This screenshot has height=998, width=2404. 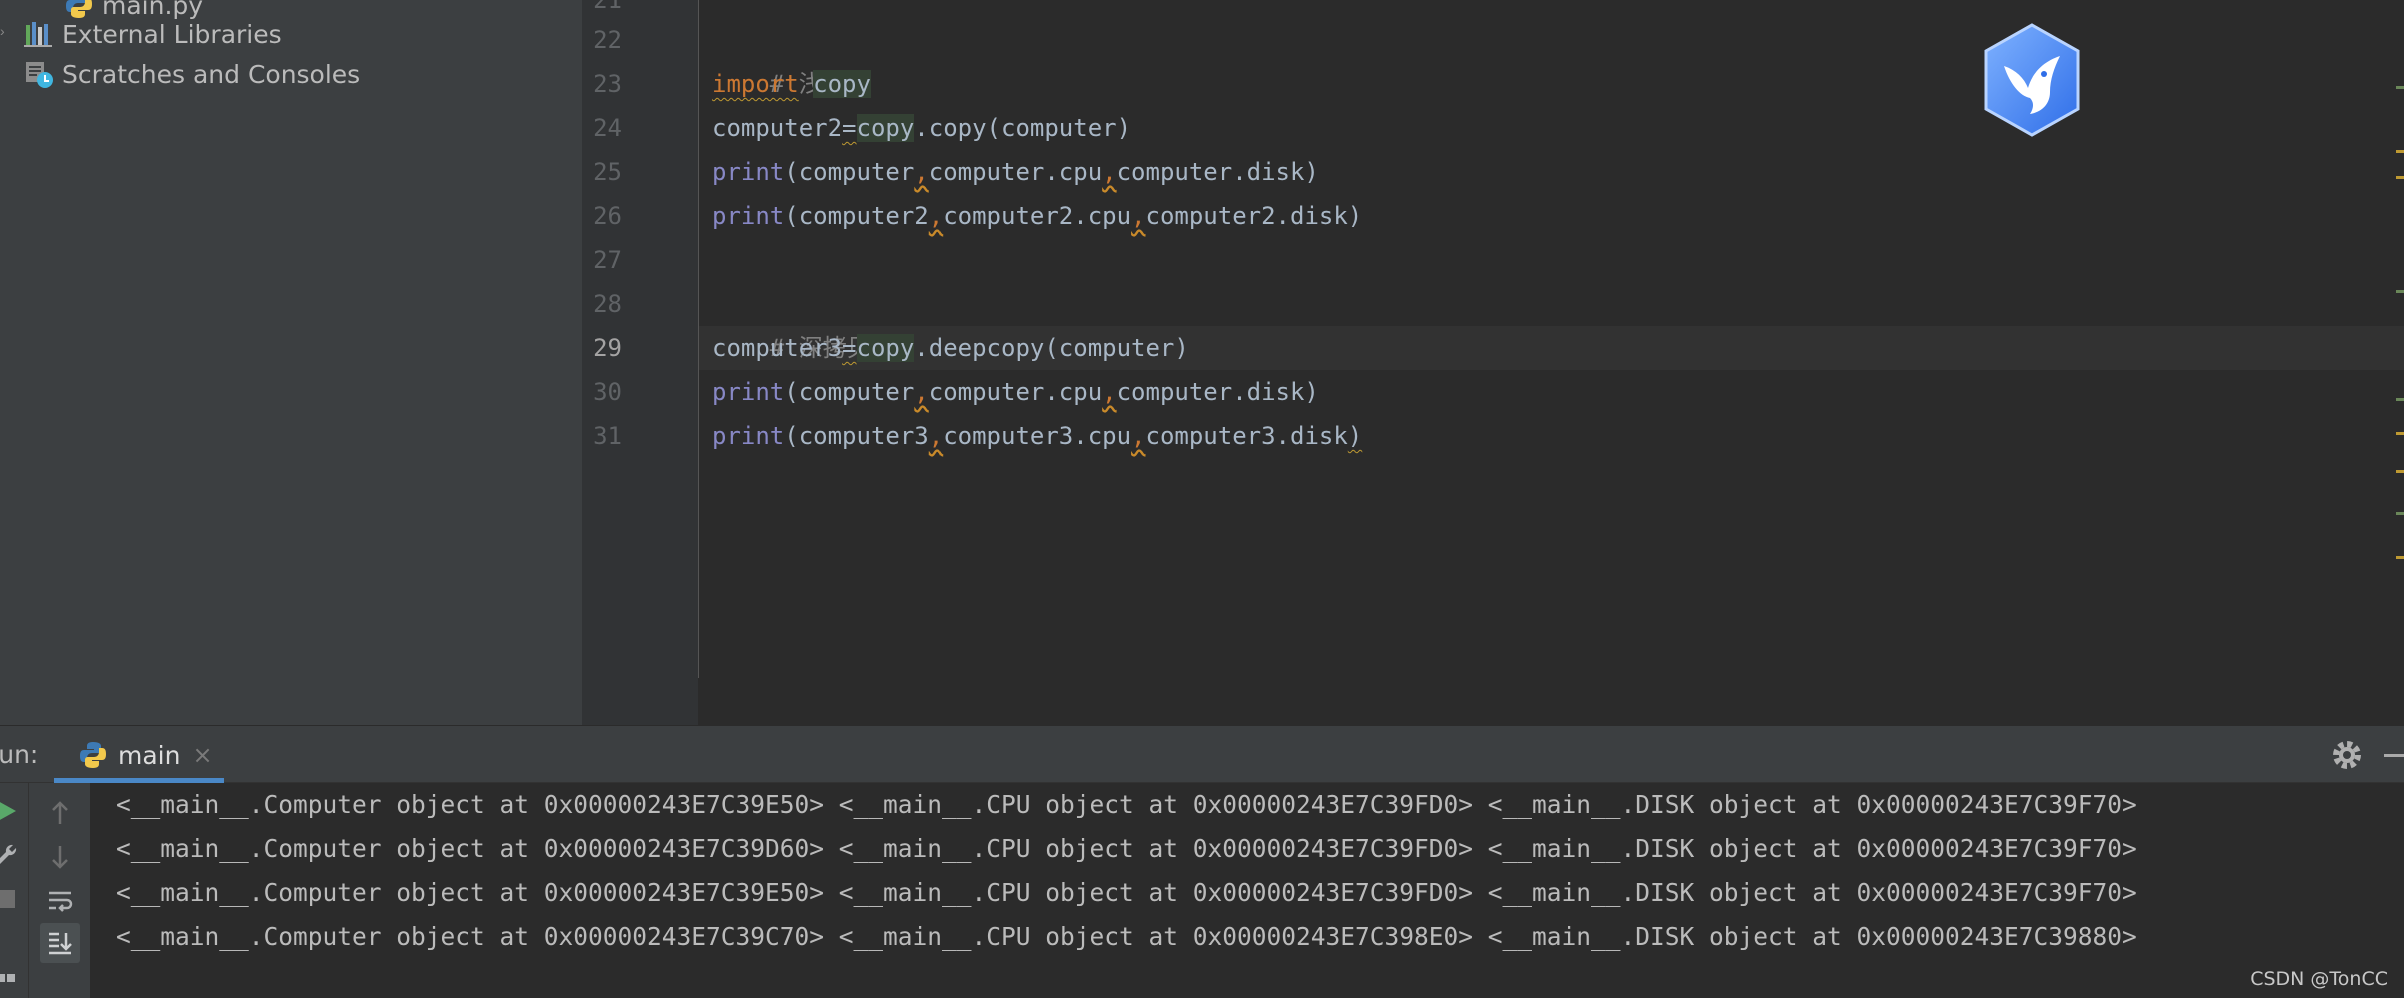 I want to click on watermark: CSDN @TonCC, so click(x=2319, y=979).